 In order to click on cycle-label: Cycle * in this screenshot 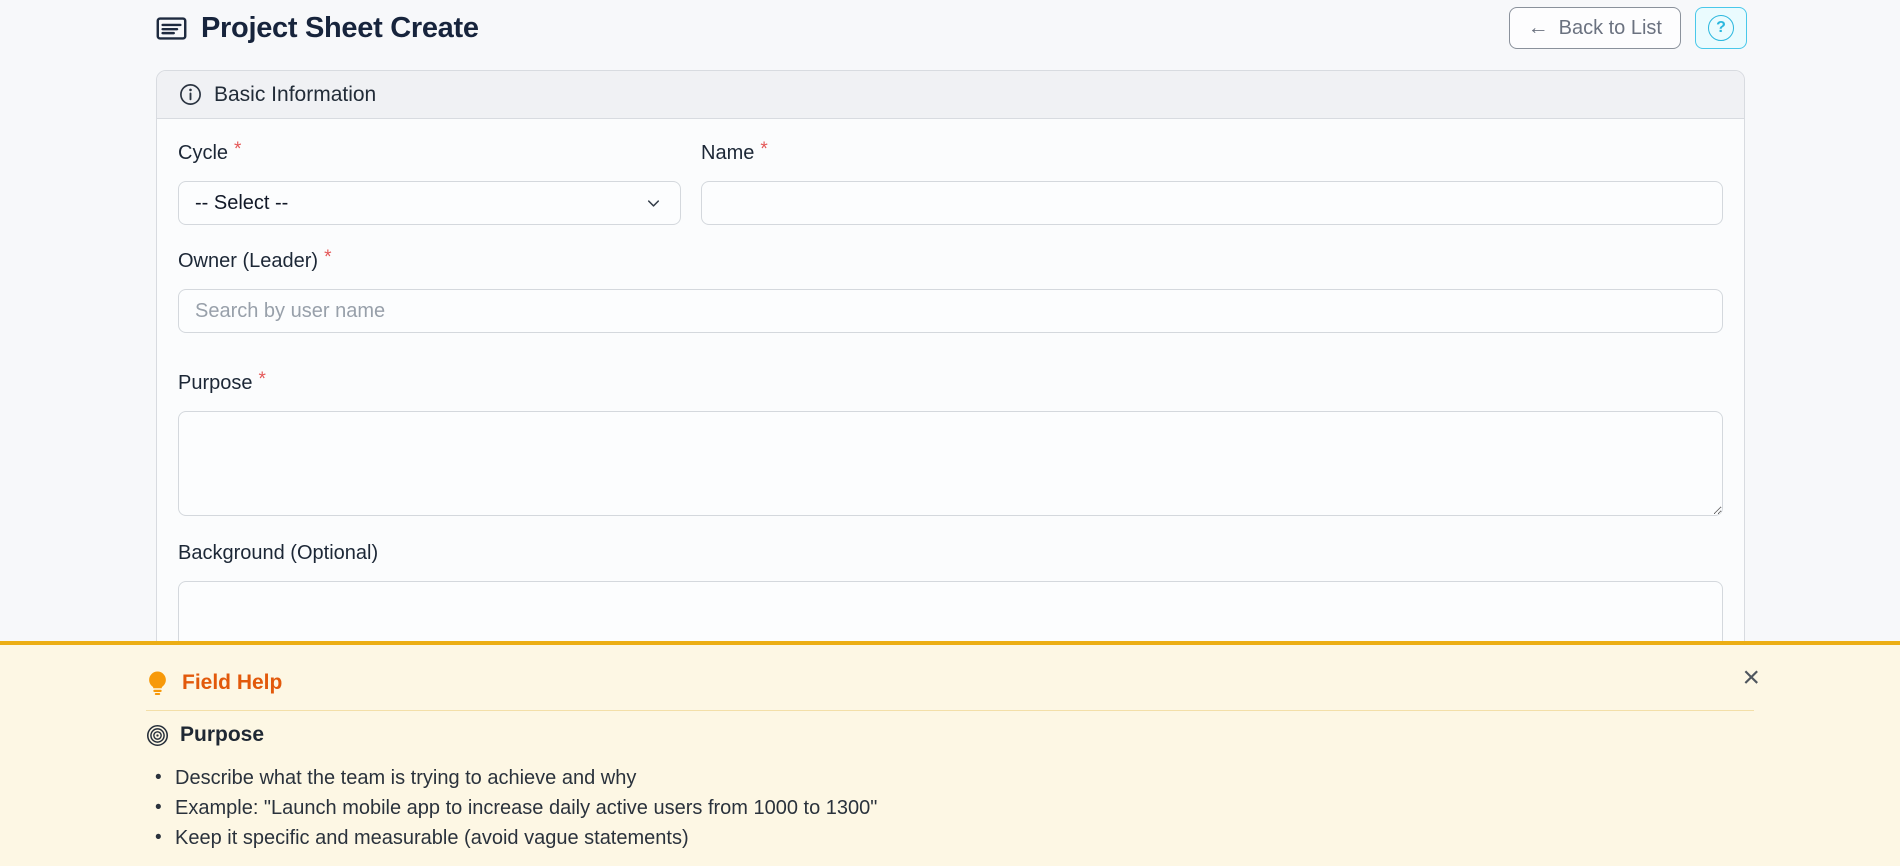, I will do `click(210, 151)`.